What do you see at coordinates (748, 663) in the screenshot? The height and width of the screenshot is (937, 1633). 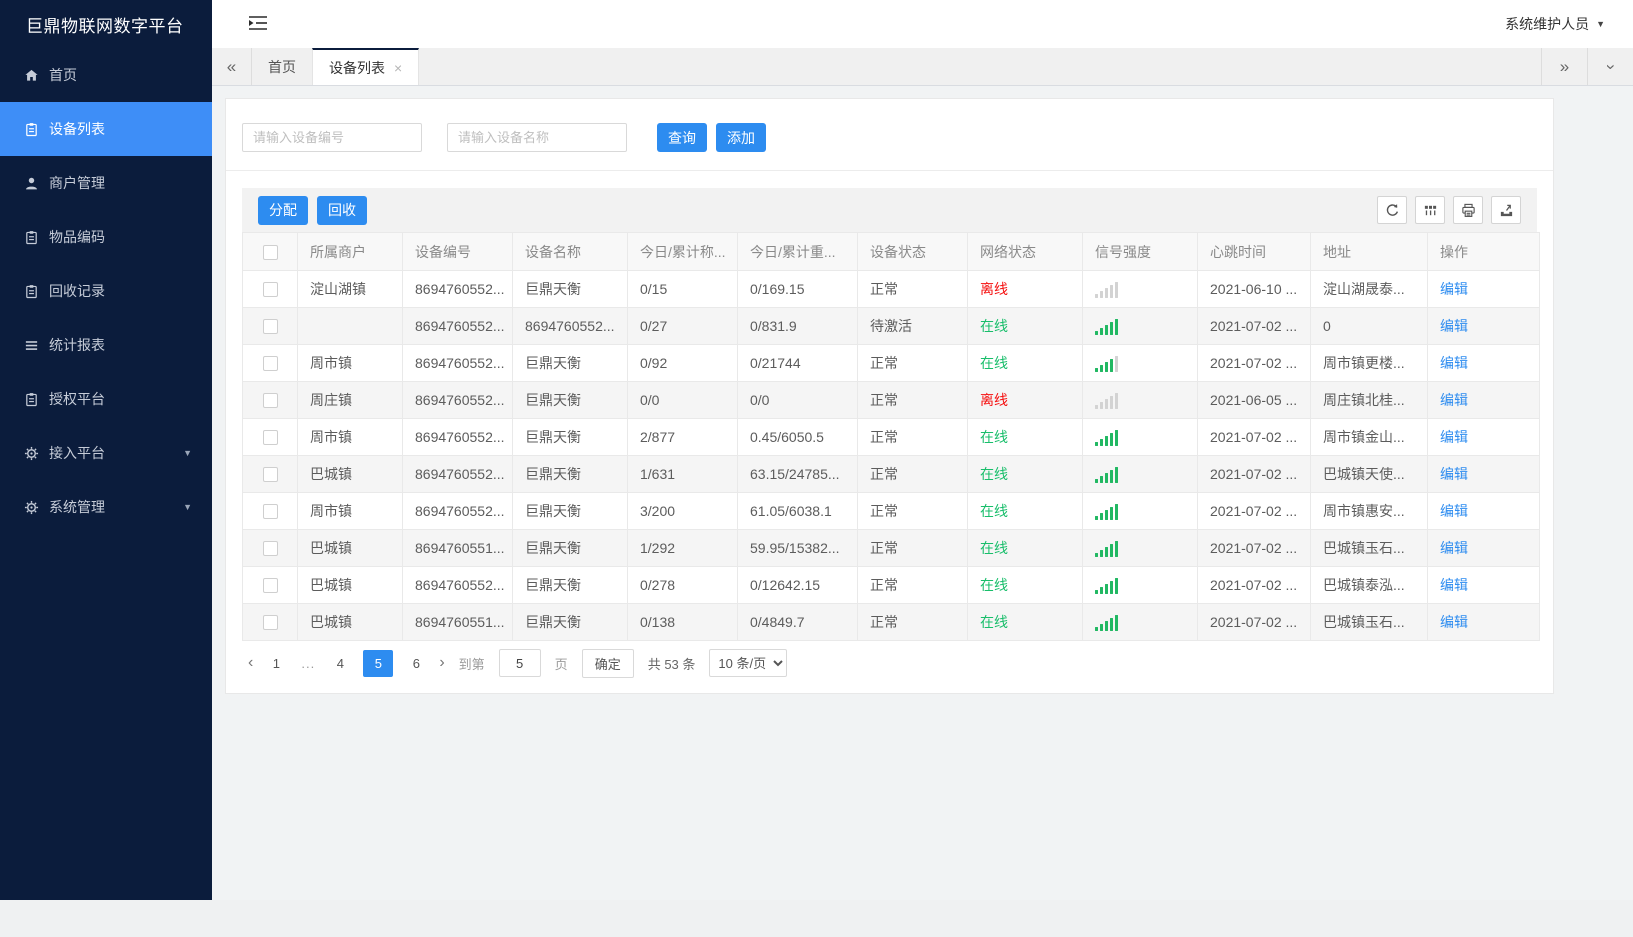 I see `page-size-select: 10 条/页` at bounding box center [748, 663].